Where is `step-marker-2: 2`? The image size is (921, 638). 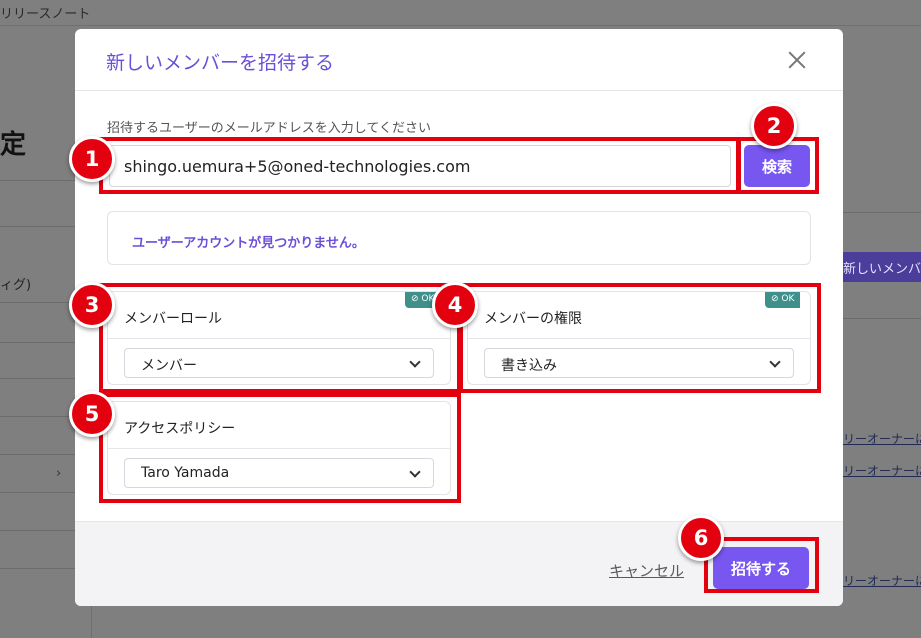
step-marker-2: 2 is located at coordinates (774, 126).